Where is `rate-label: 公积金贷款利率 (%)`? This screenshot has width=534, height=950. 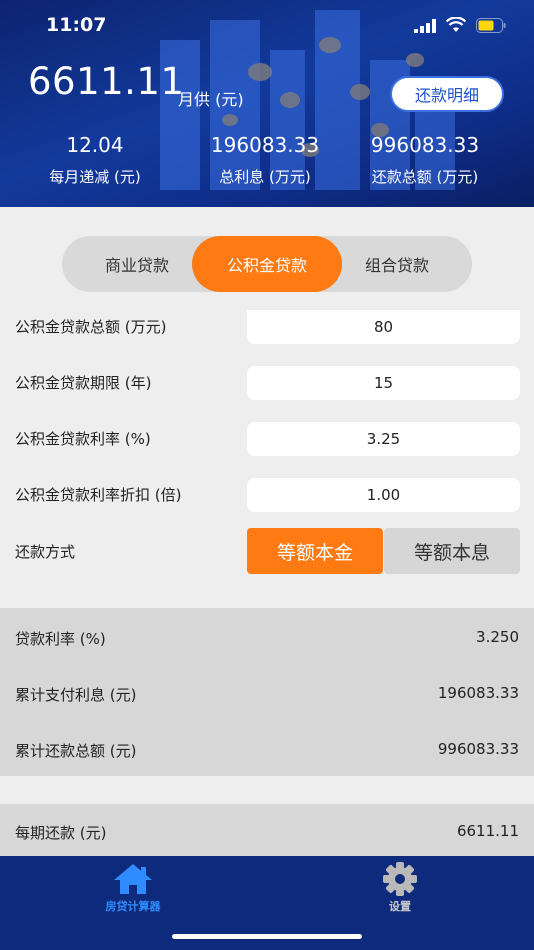
rate-label: 公积金贷款利率 (%) is located at coordinates (83, 439).